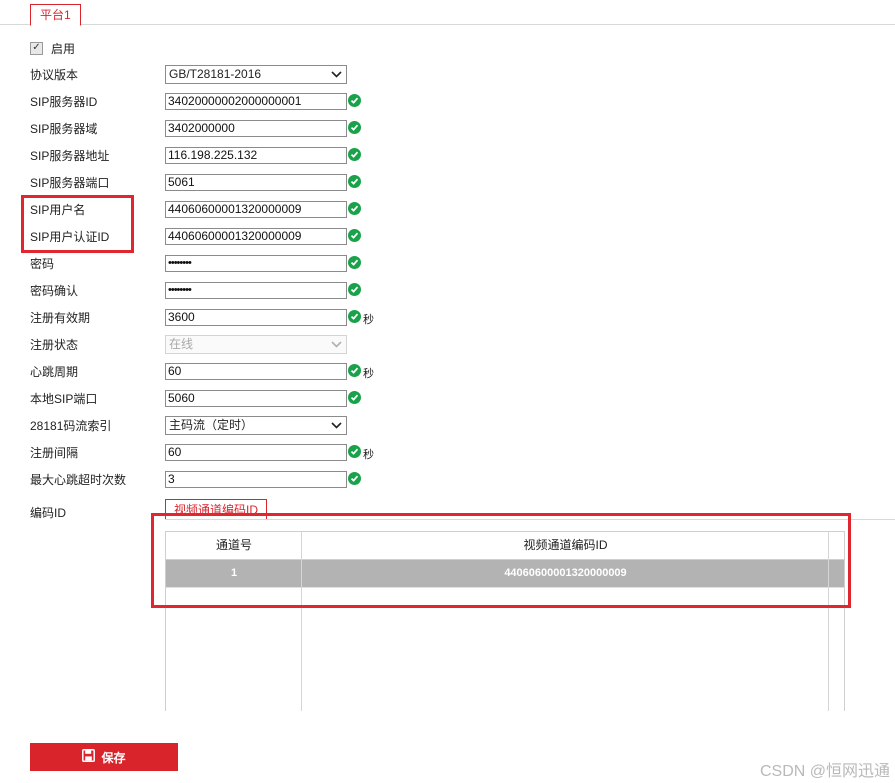 The width and height of the screenshot is (895, 783). Describe the element at coordinates (64, 399) in the screenshot. I see `local-sip-port-label: 本地SIP端口` at that location.